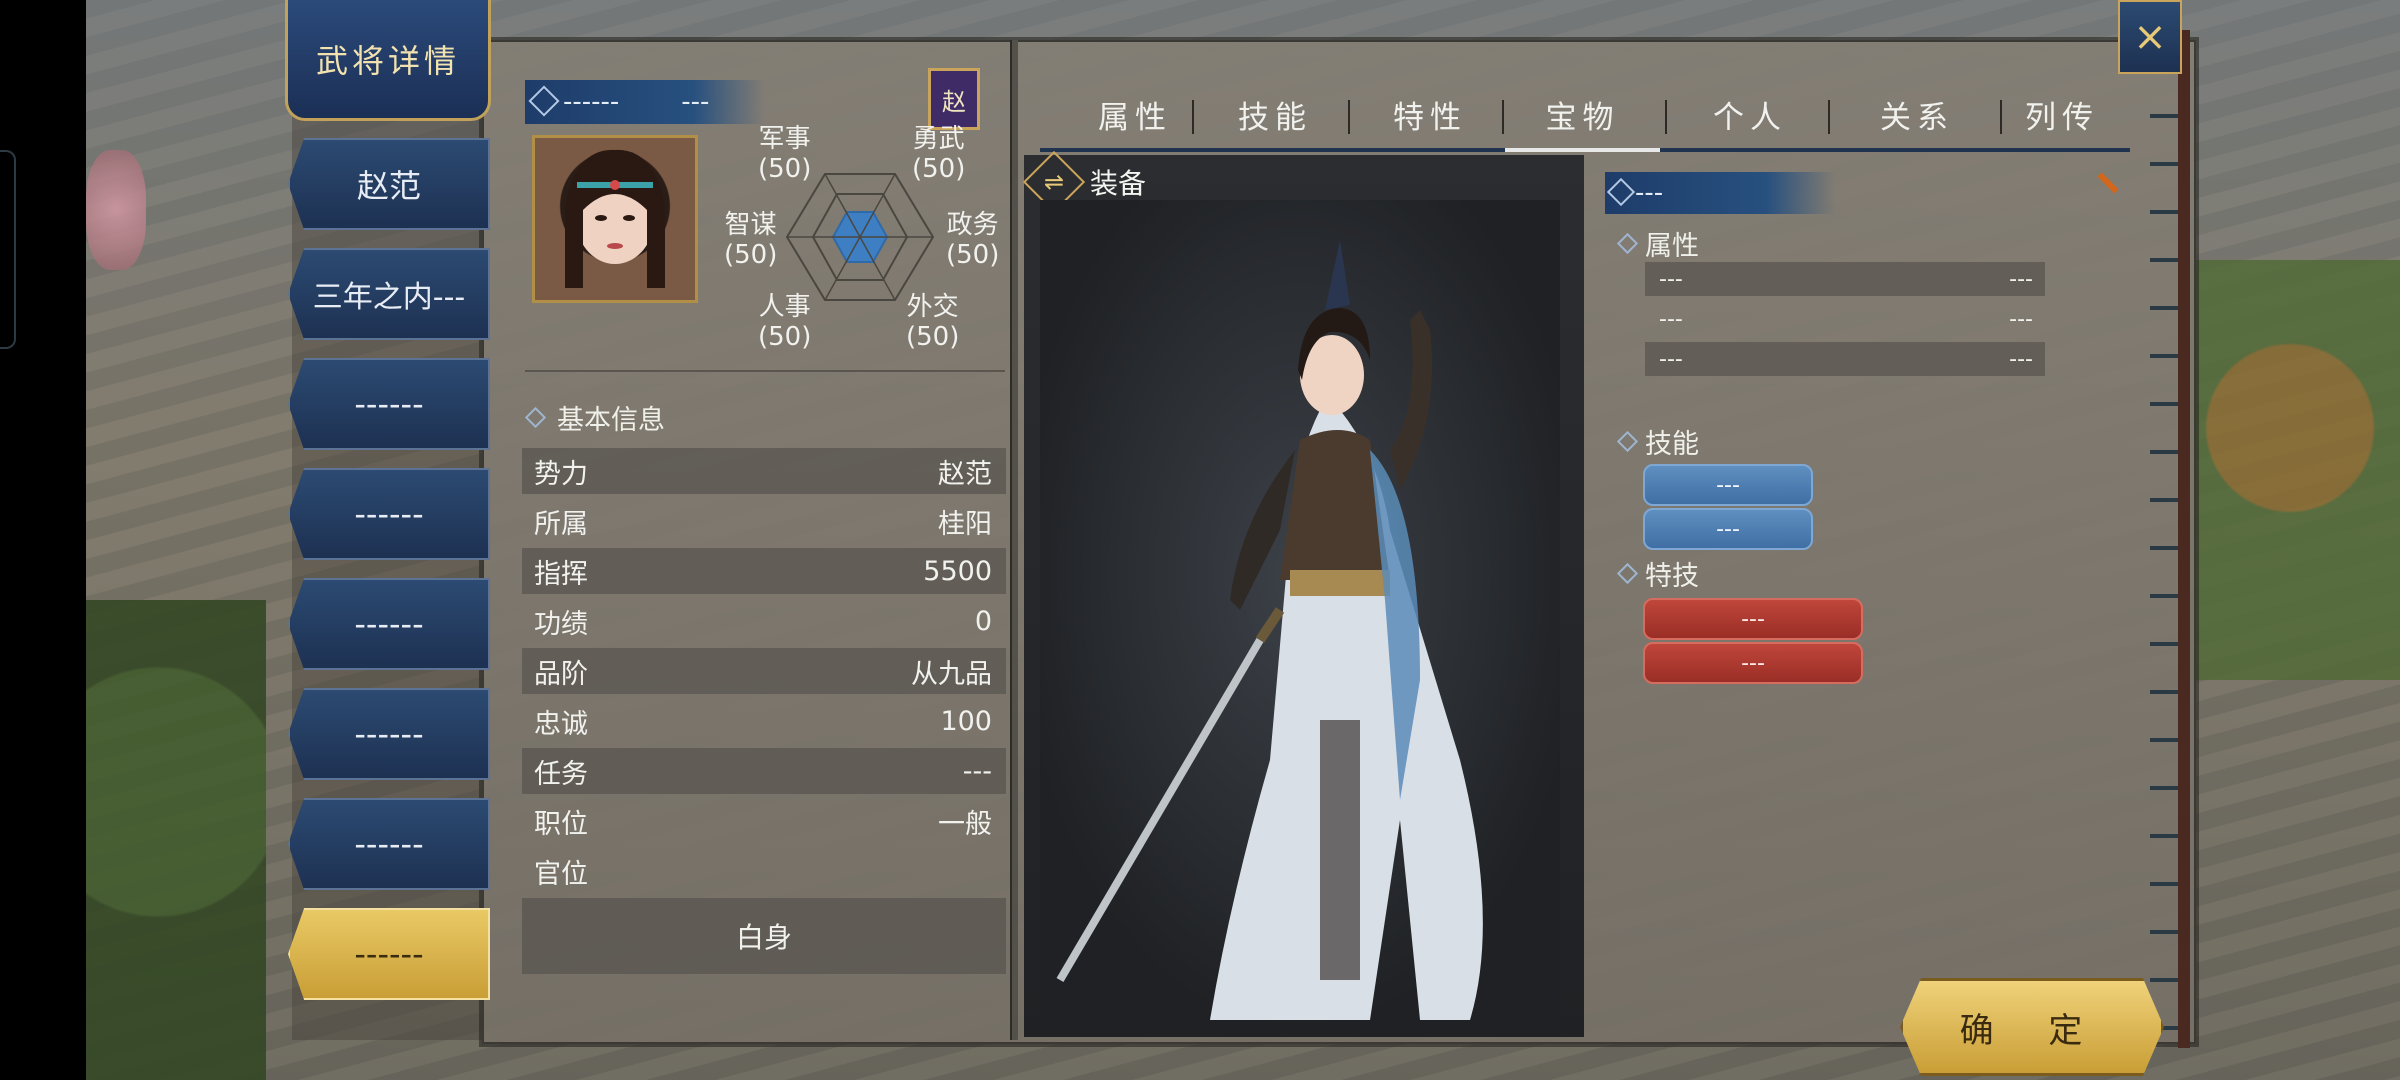  I want to click on info-row-label: 职位, so click(561, 824).